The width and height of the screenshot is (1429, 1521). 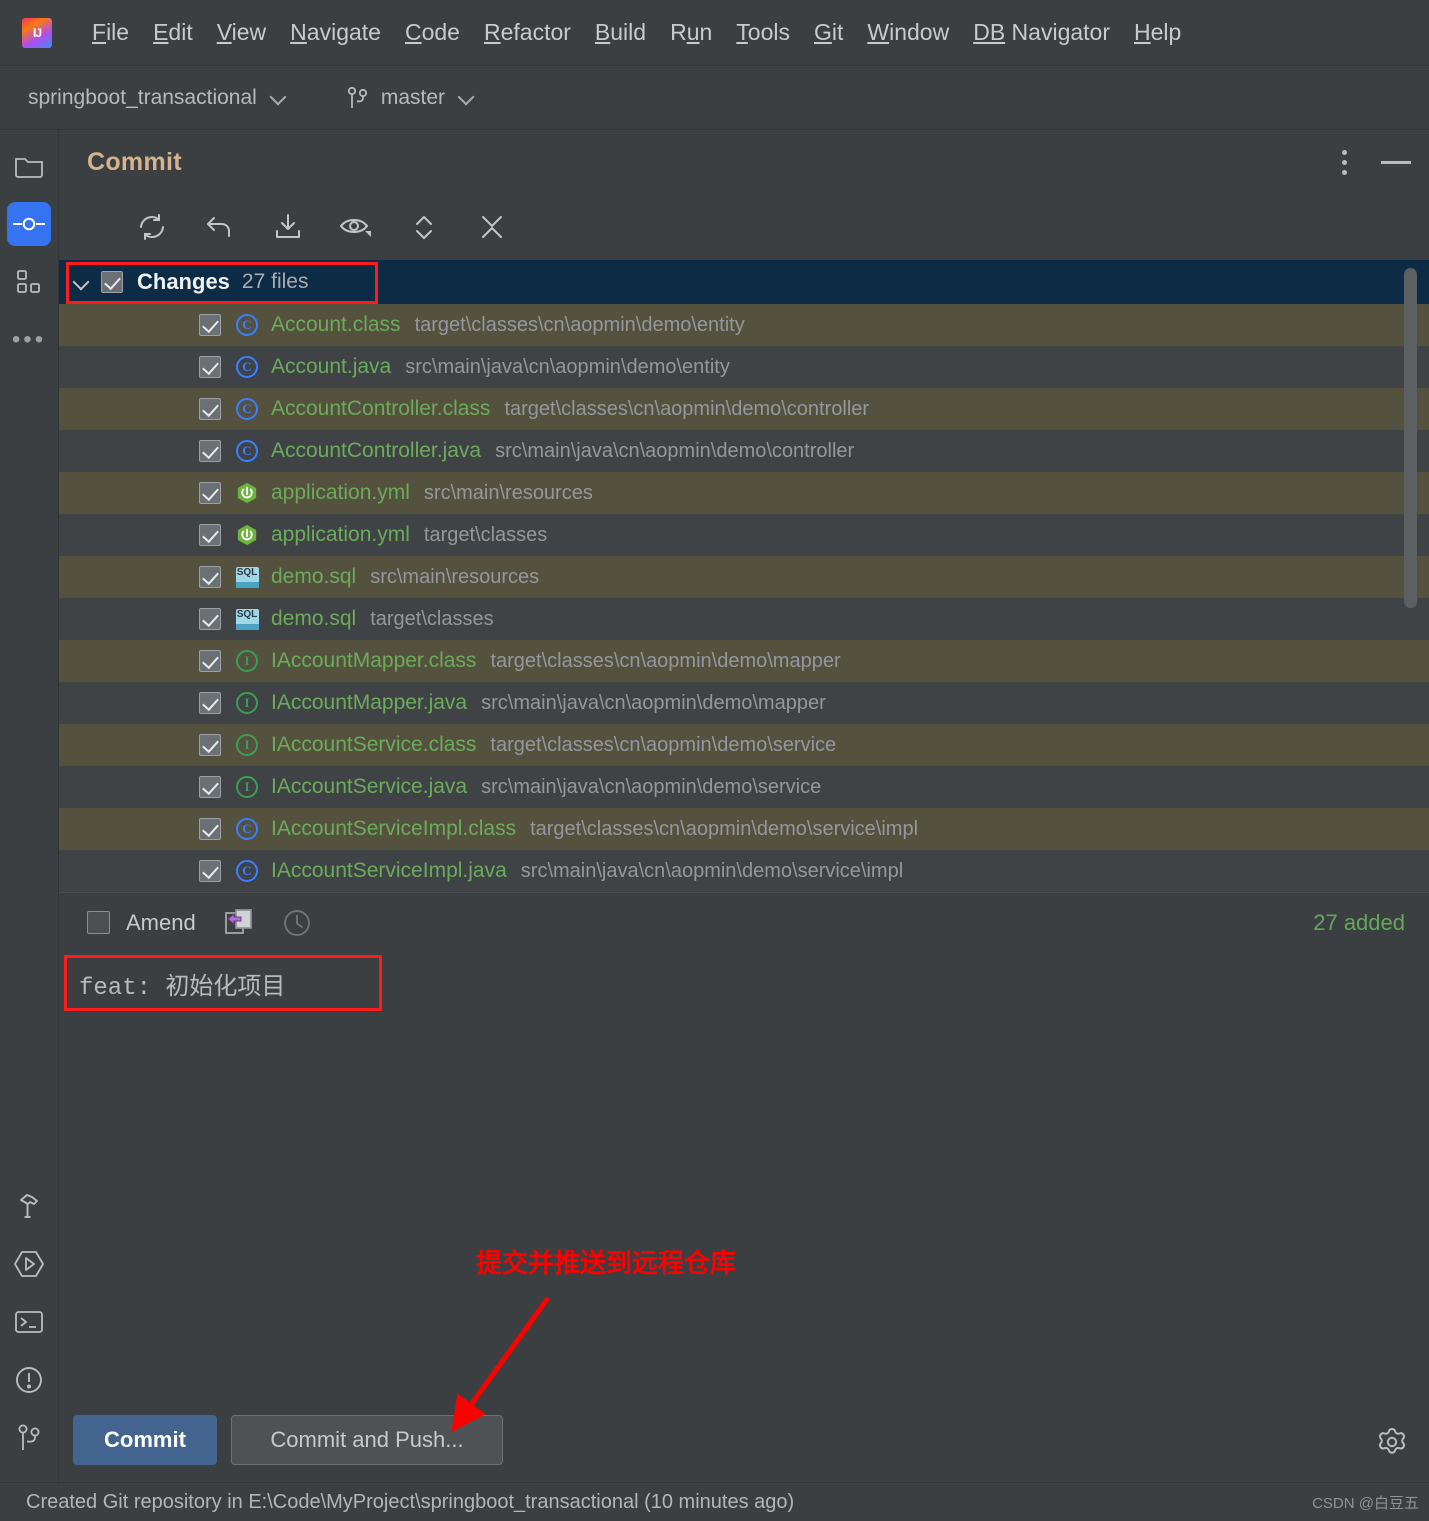 What do you see at coordinates (381, 408) in the screenshot?
I see `file-name: AccountController.class` at bounding box center [381, 408].